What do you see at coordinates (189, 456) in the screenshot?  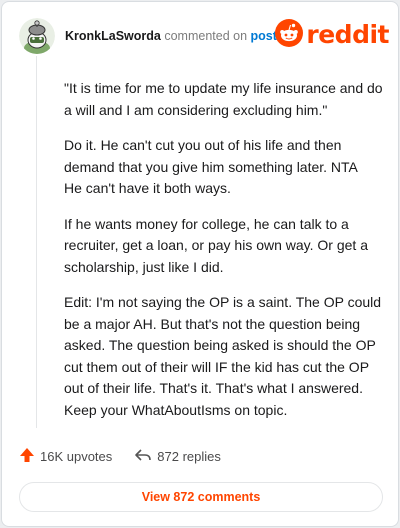 I see `reply-count: 872 replies` at bounding box center [189, 456].